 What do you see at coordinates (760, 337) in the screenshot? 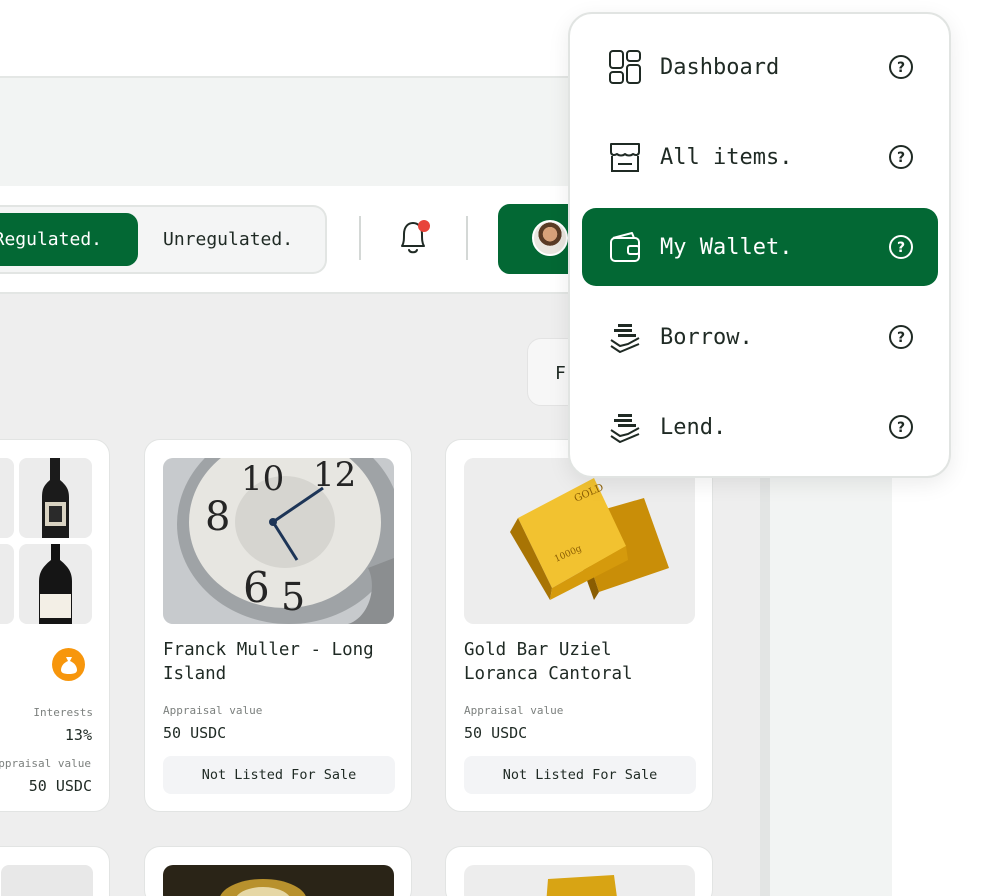
I see `menu-item-borrow: Borrow. ?` at bounding box center [760, 337].